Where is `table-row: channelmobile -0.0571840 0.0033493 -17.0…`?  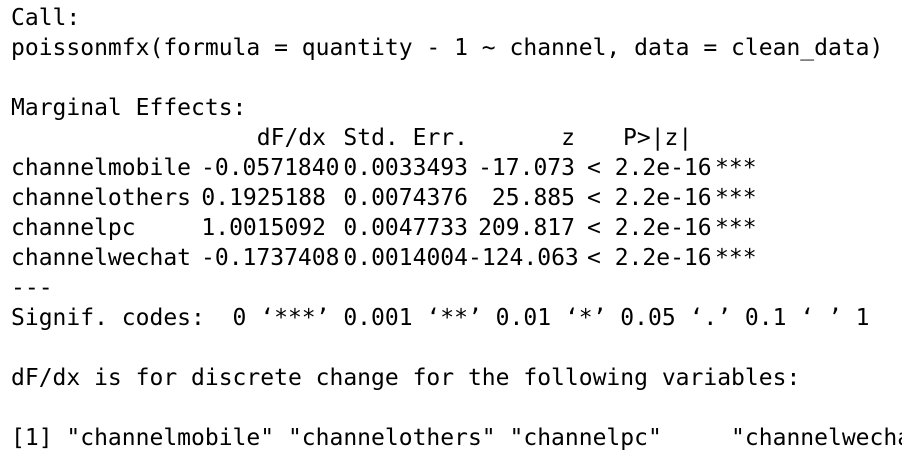 table-row: channelmobile -0.0571840 0.0033493 -17.0… is located at coordinates (456, 168).